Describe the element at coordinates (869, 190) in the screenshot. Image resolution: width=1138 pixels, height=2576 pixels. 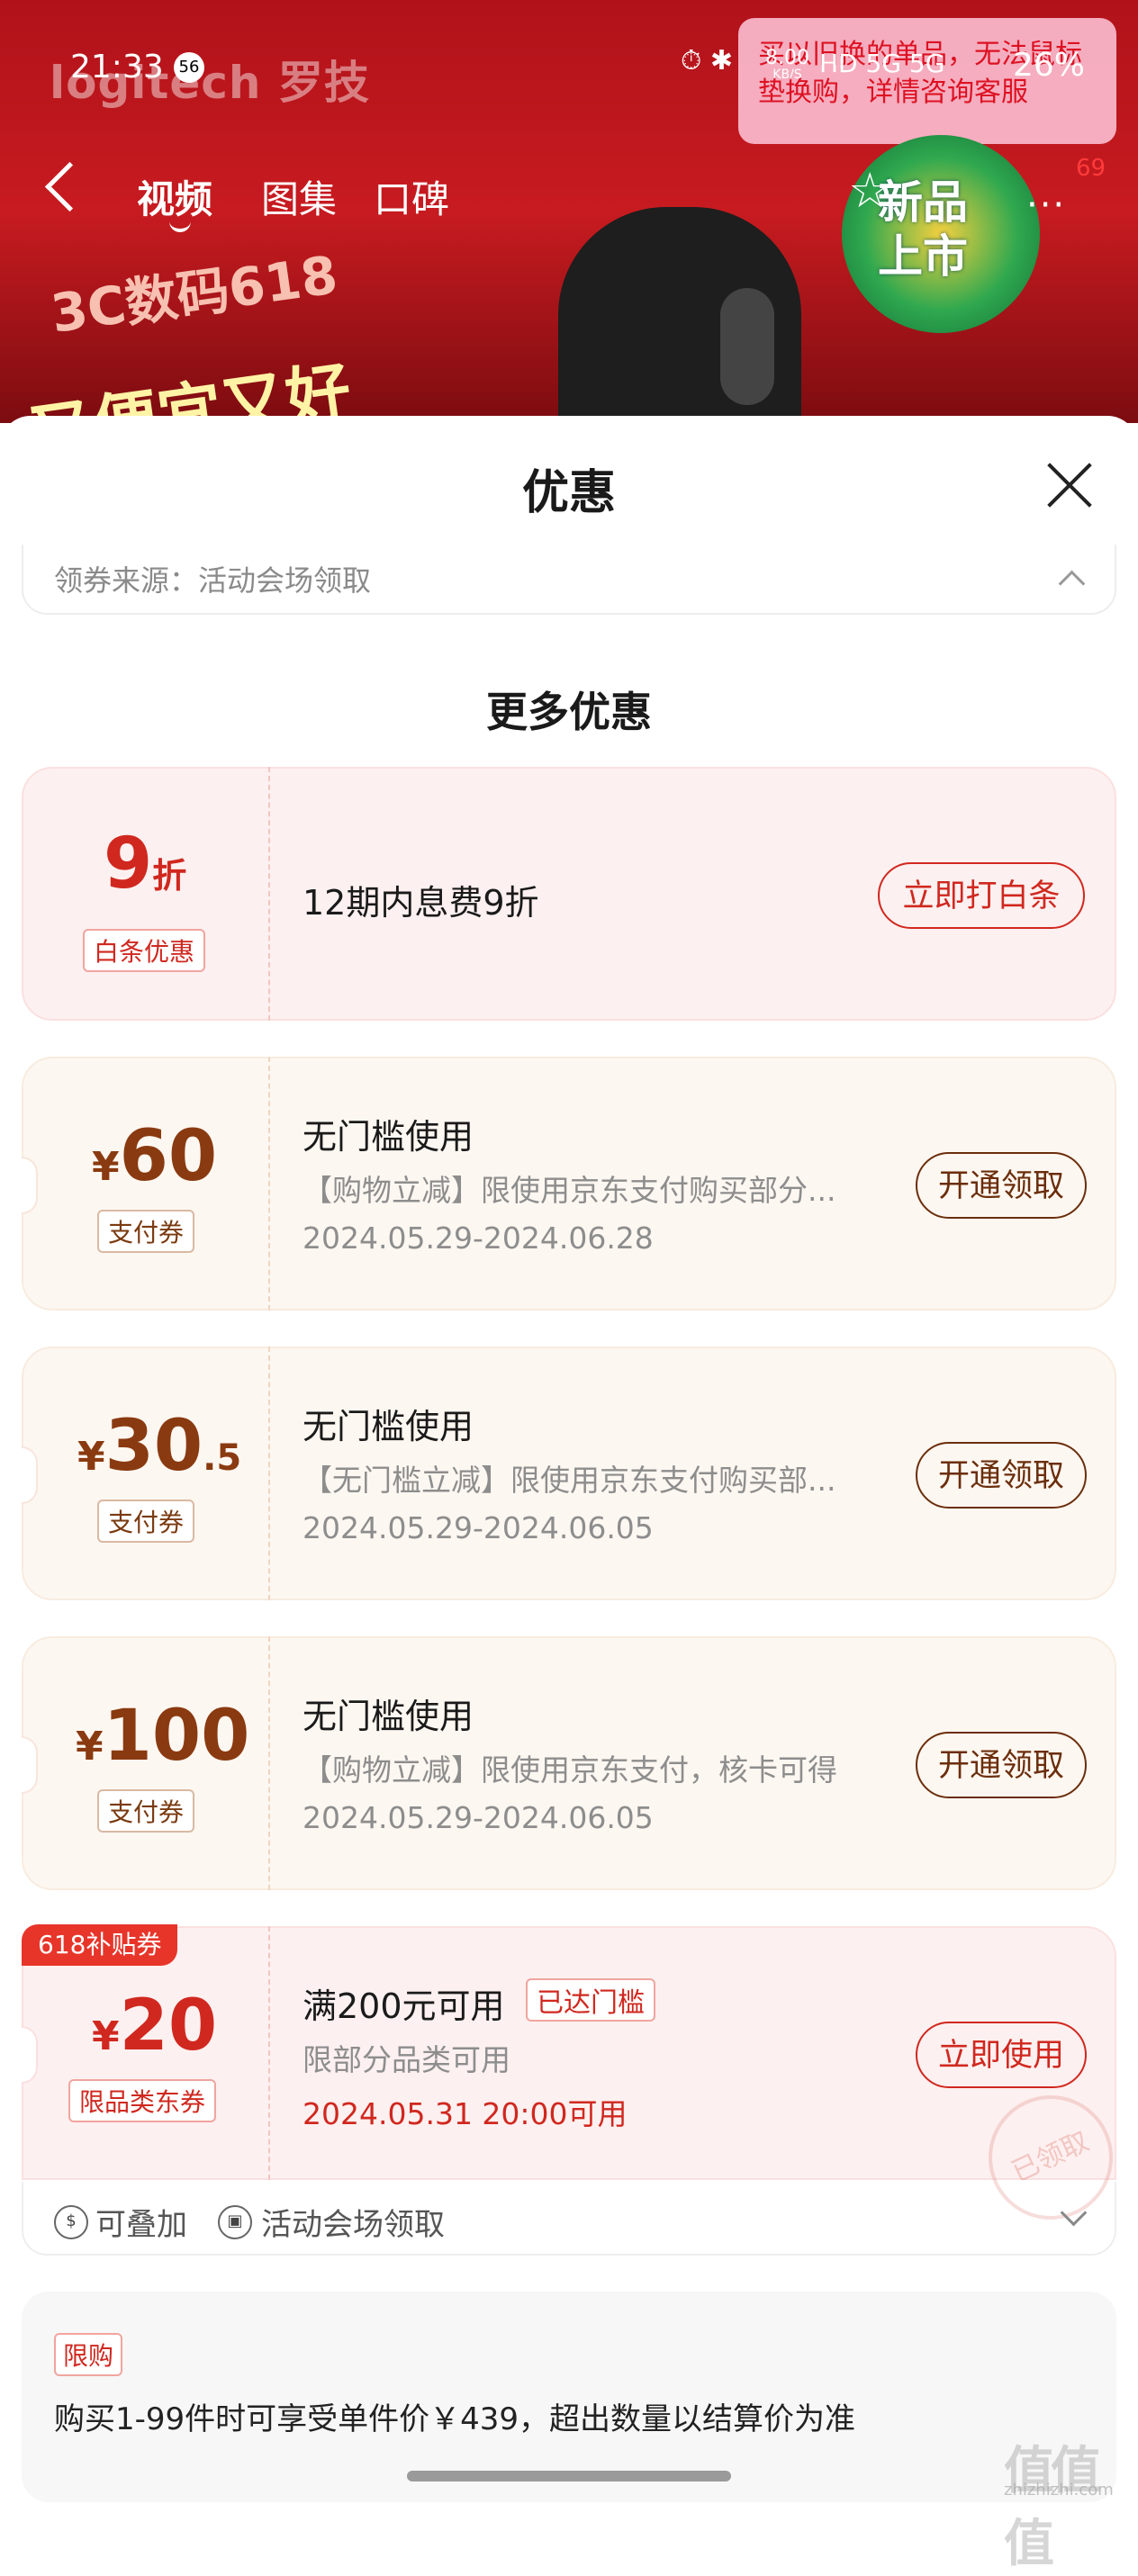
I see `star-icon: ☆` at that location.